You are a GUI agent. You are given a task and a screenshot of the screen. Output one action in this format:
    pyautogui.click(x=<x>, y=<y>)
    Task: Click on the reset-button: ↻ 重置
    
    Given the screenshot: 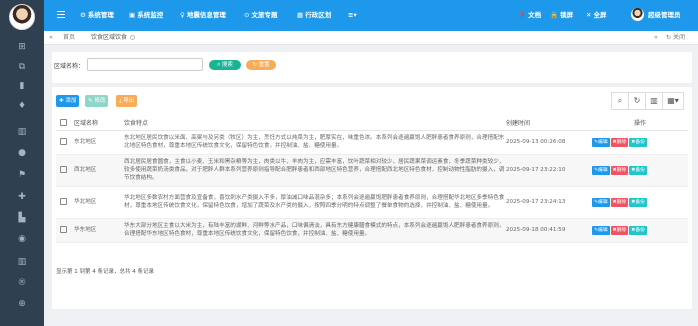 What is the action you would take?
    pyautogui.click(x=261, y=65)
    